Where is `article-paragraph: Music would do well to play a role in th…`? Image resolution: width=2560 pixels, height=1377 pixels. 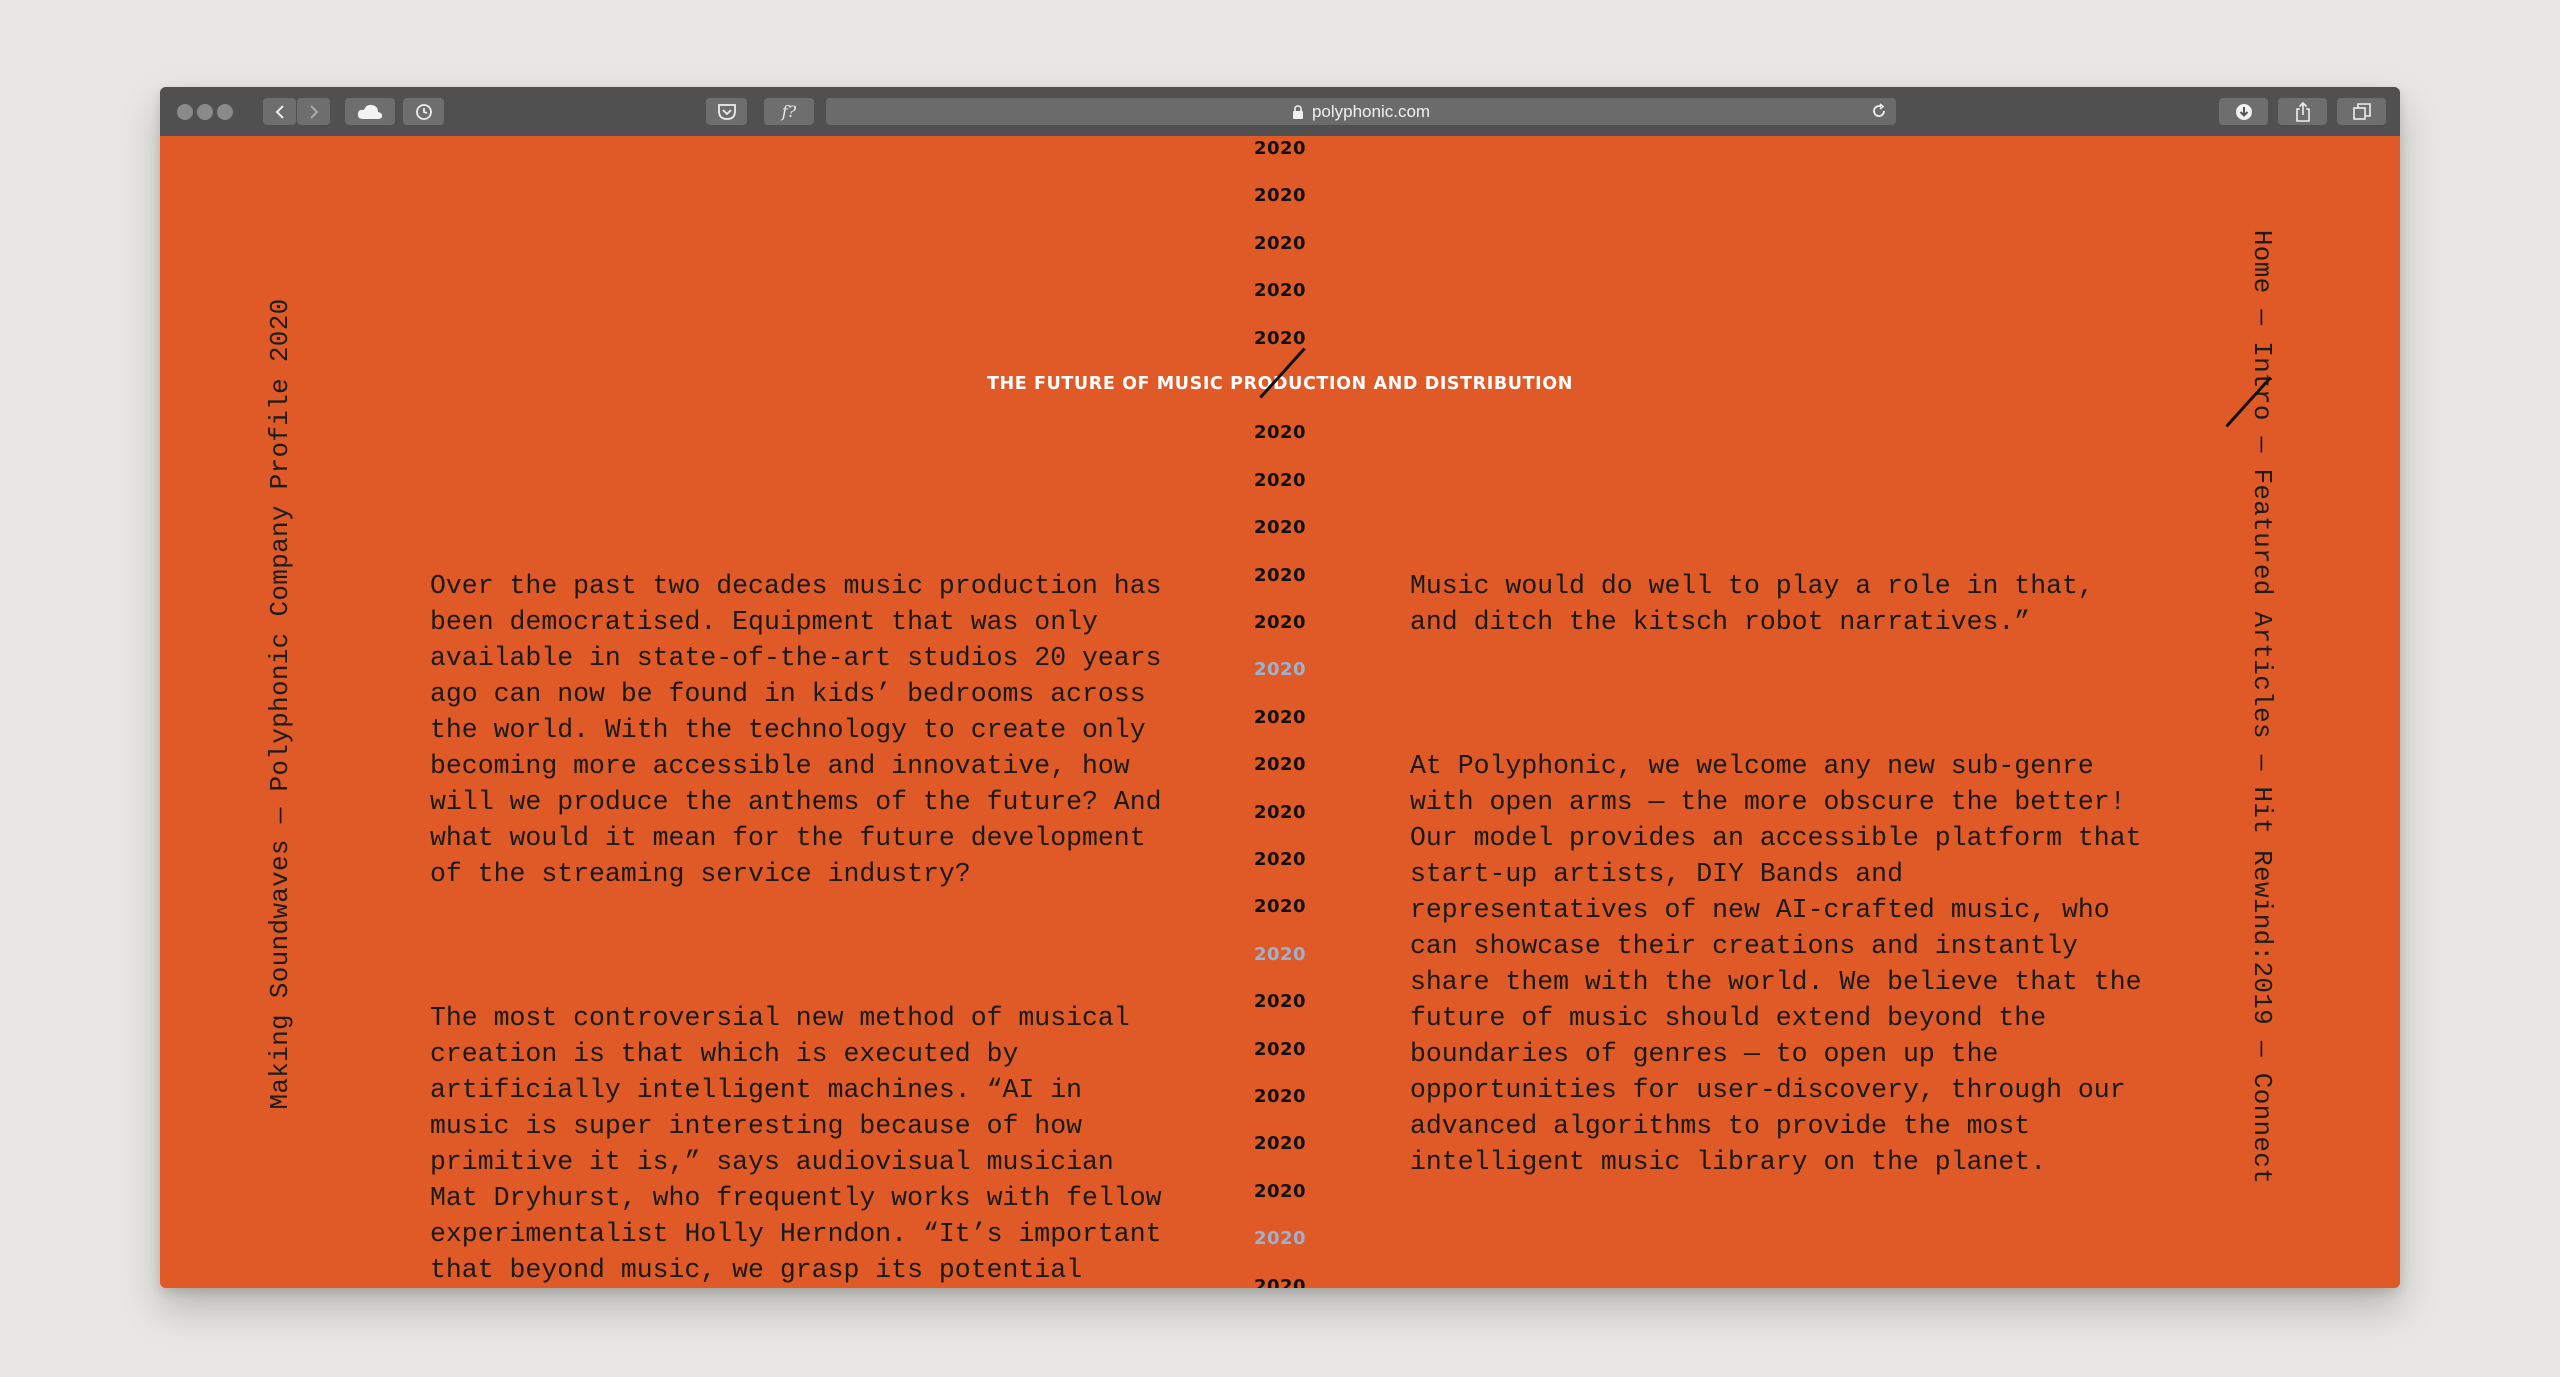 article-paragraph: Music would do well to play a role in th… is located at coordinates (1752, 604).